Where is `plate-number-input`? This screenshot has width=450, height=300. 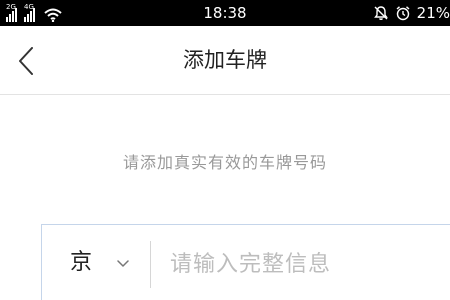
plate-number-input is located at coordinates (310, 264).